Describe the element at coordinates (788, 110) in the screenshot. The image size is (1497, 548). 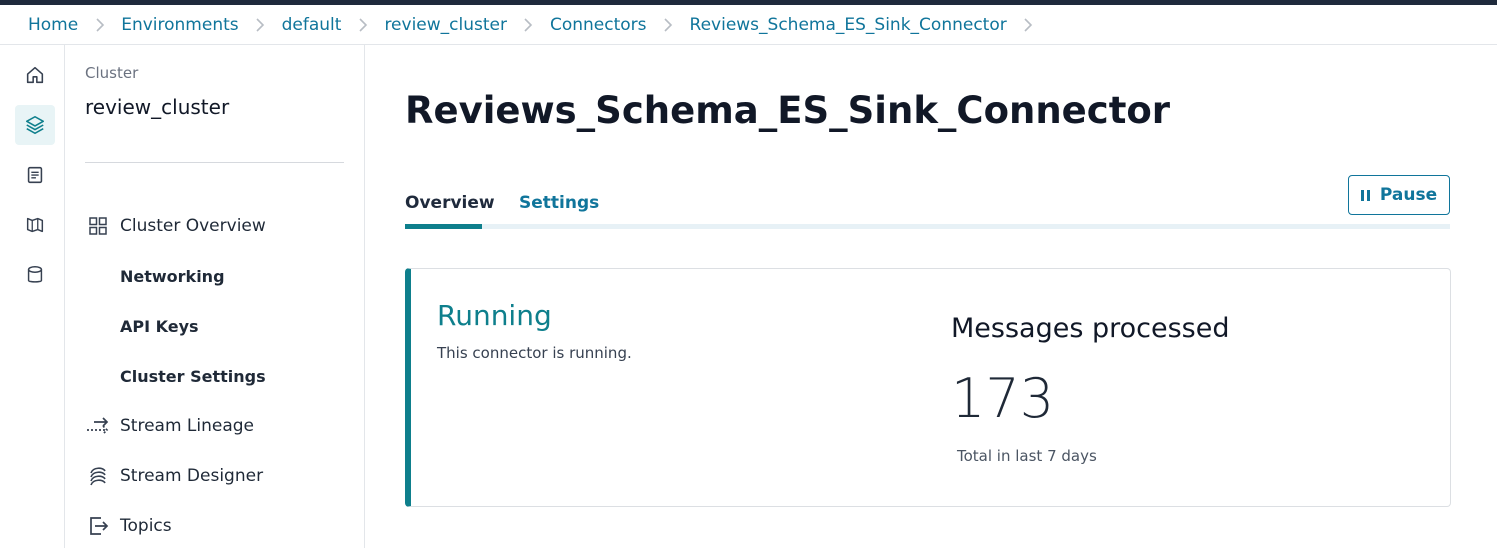
I see `page-title: Reviews_Schema_ES_Sink_Connector` at that location.